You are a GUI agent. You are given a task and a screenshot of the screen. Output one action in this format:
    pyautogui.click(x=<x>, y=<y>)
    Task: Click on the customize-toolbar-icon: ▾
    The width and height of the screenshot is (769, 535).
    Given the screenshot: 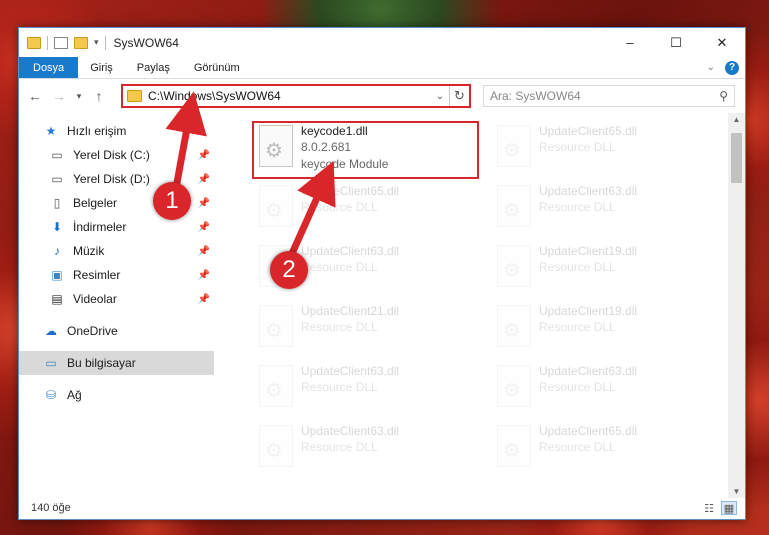 What is the action you would take?
    pyautogui.click(x=96, y=43)
    